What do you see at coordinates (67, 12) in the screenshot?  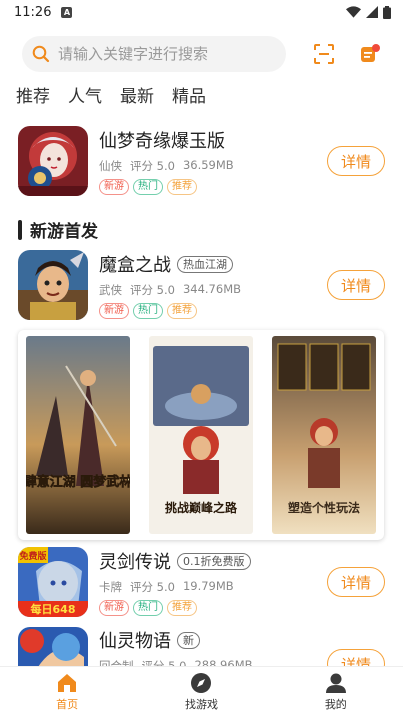 I see `notification-icon: A` at bounding box center [67, 12].